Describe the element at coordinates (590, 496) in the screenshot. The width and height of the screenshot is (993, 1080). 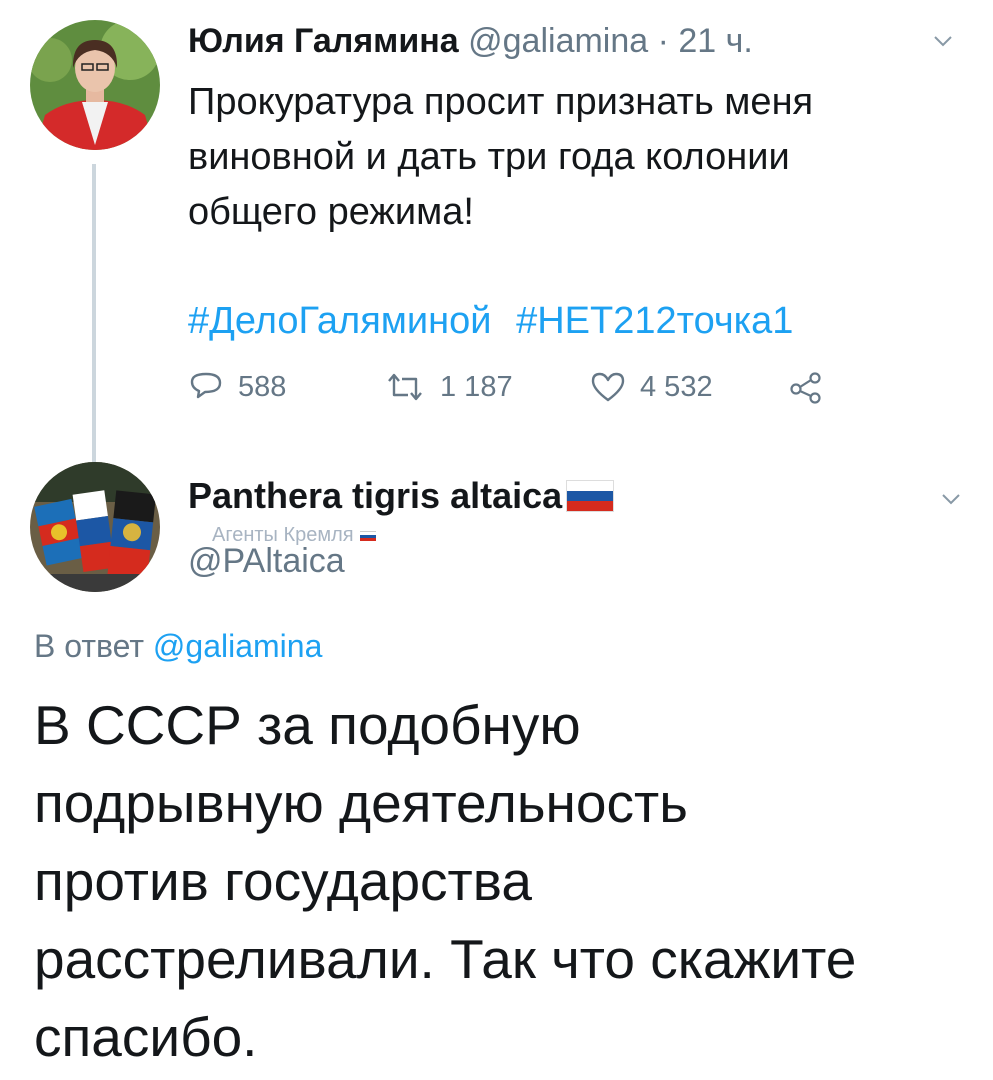
I see `russian-flag-icon` at that location.